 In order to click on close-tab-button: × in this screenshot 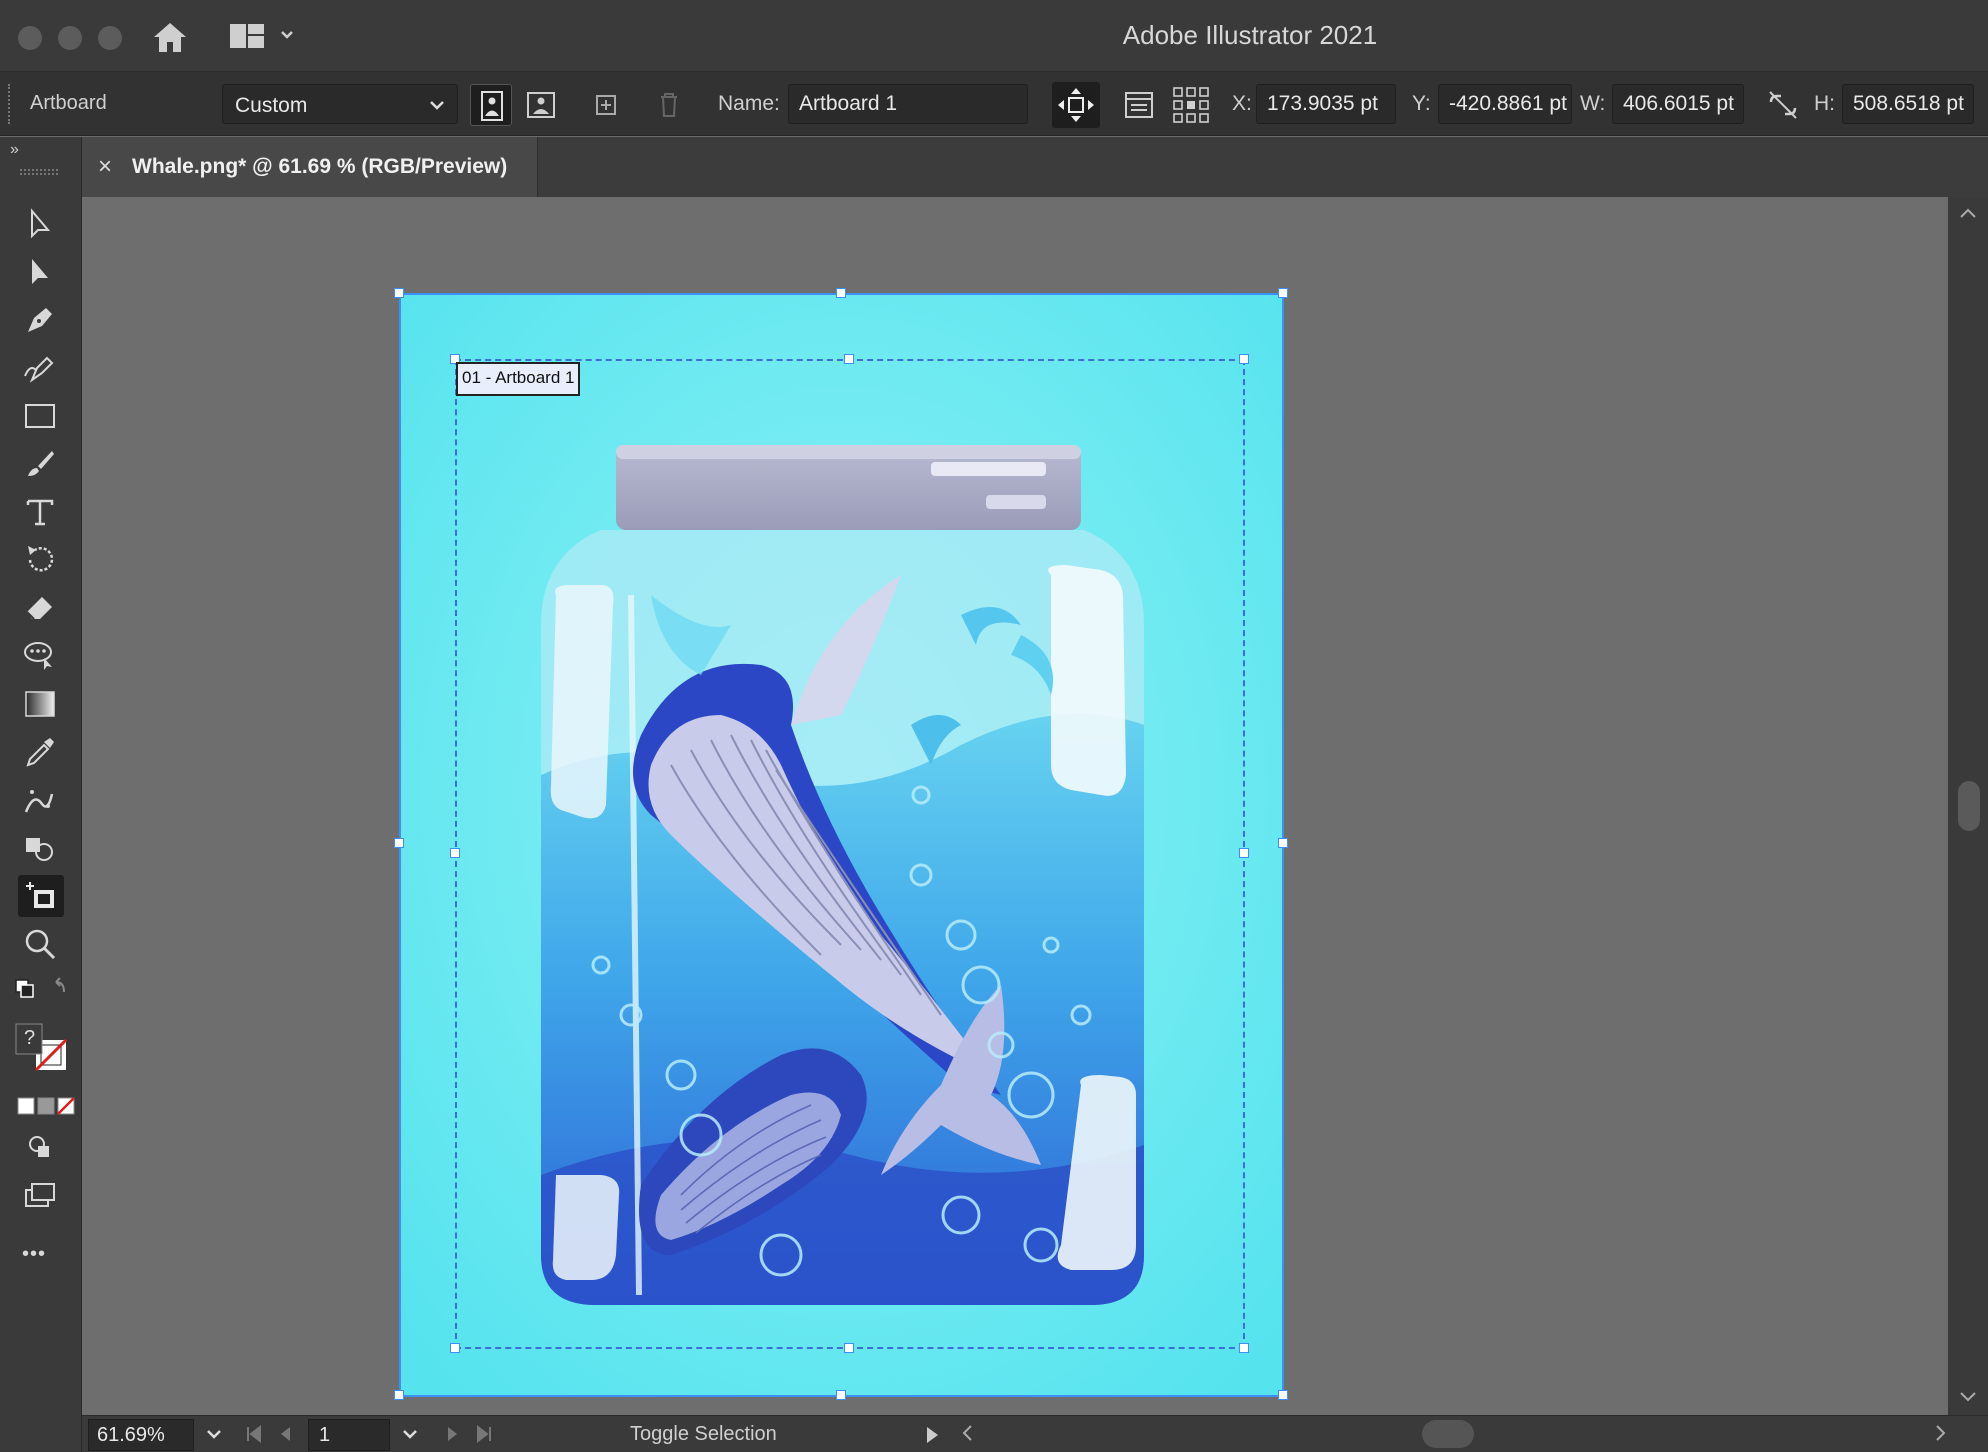, I will do `click(105, 167)`.